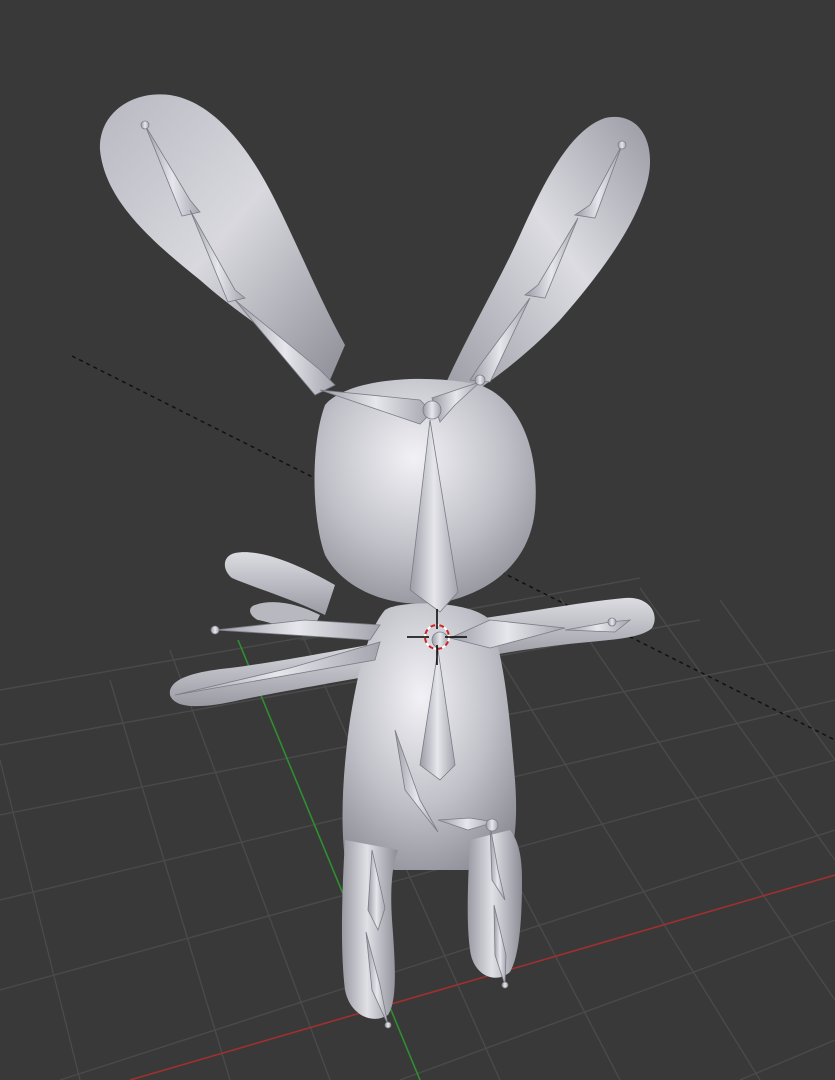 This screenshot has height=1080, width=835. What do you see at coordinates (297, 630) in the screenshot?
I see `bone-left-upper-arm` at bounding box center [297, 630].